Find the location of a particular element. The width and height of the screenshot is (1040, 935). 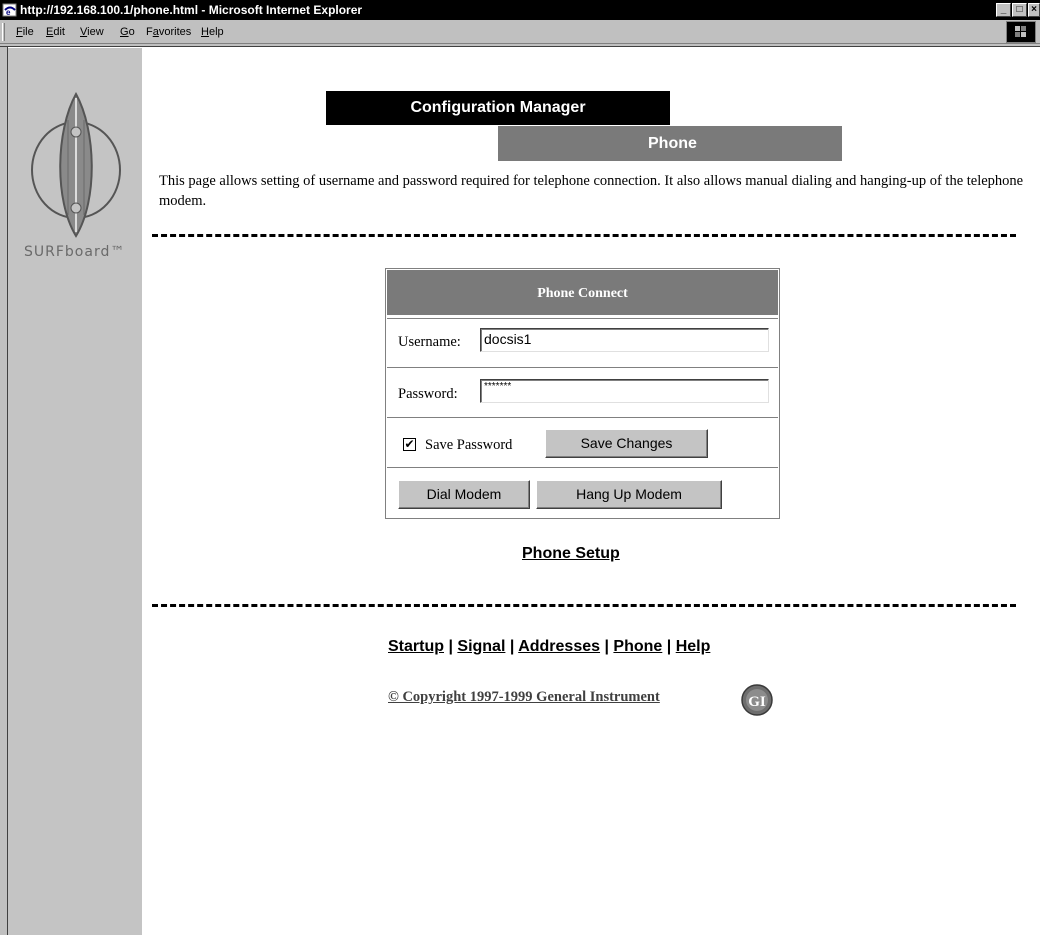

nav-startup-link: Startup is located at coordinates (416, 646).